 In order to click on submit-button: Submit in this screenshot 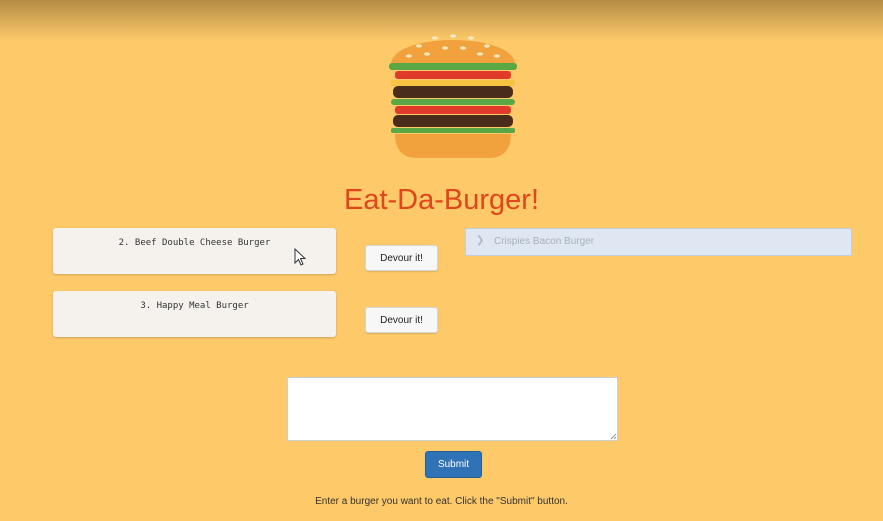, I will do `click(453, 464)`.